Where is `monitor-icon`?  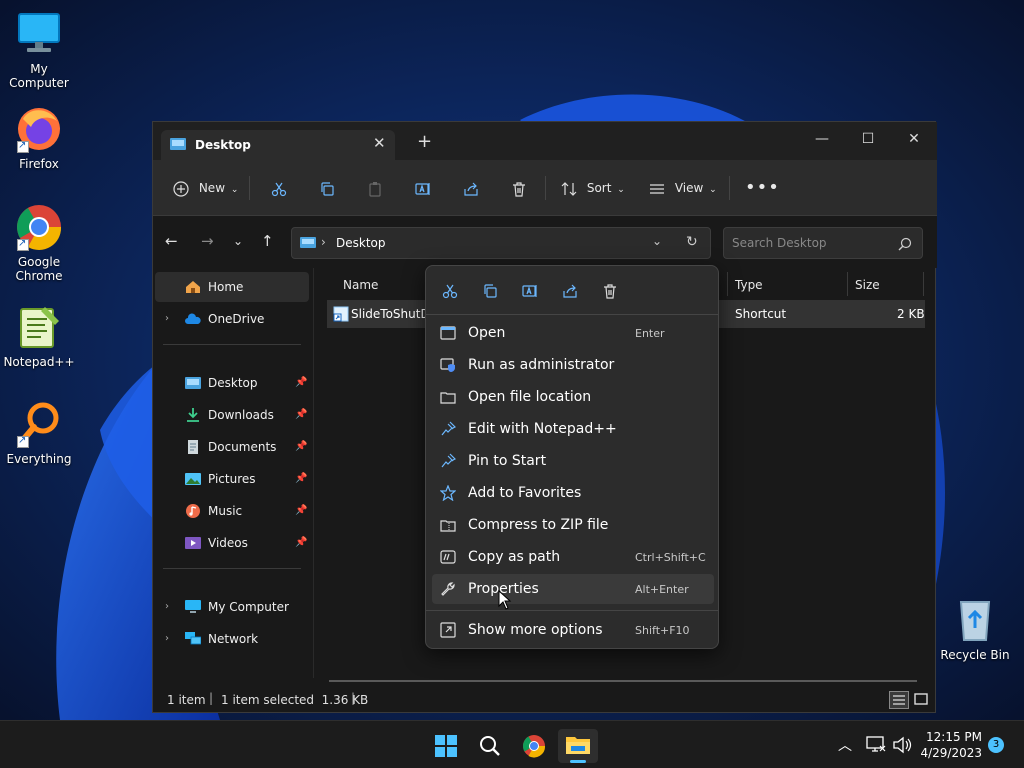
monitor-icon is located at coordinates (39, 34).